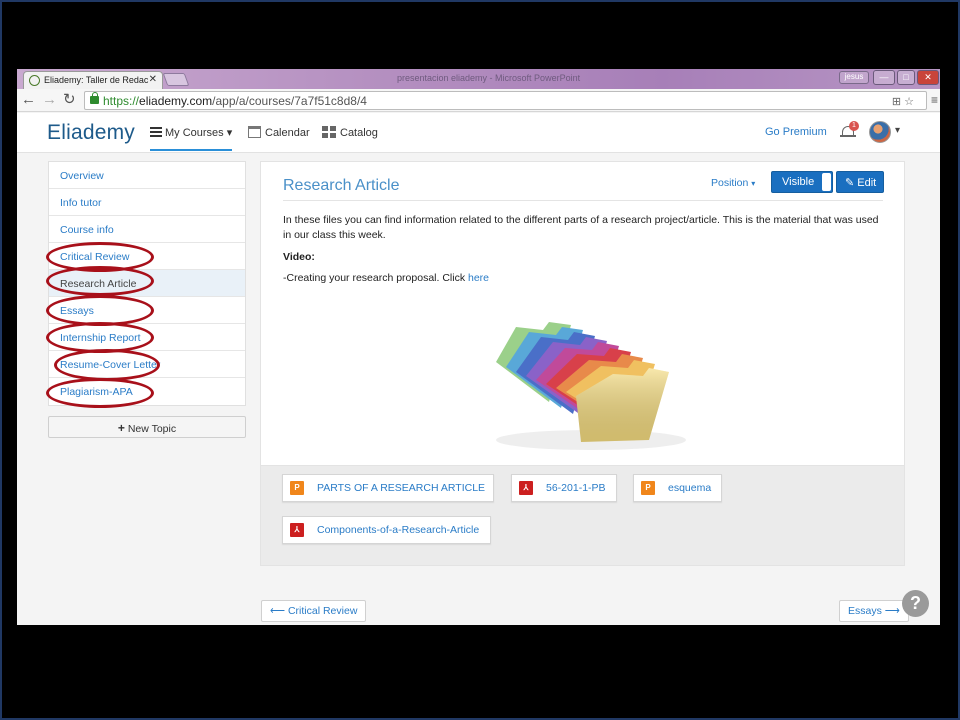  What do you see at coordinates (854, 77) in the screenshot?
I see `user-badge: jesus` at bounding box center [854, 77].